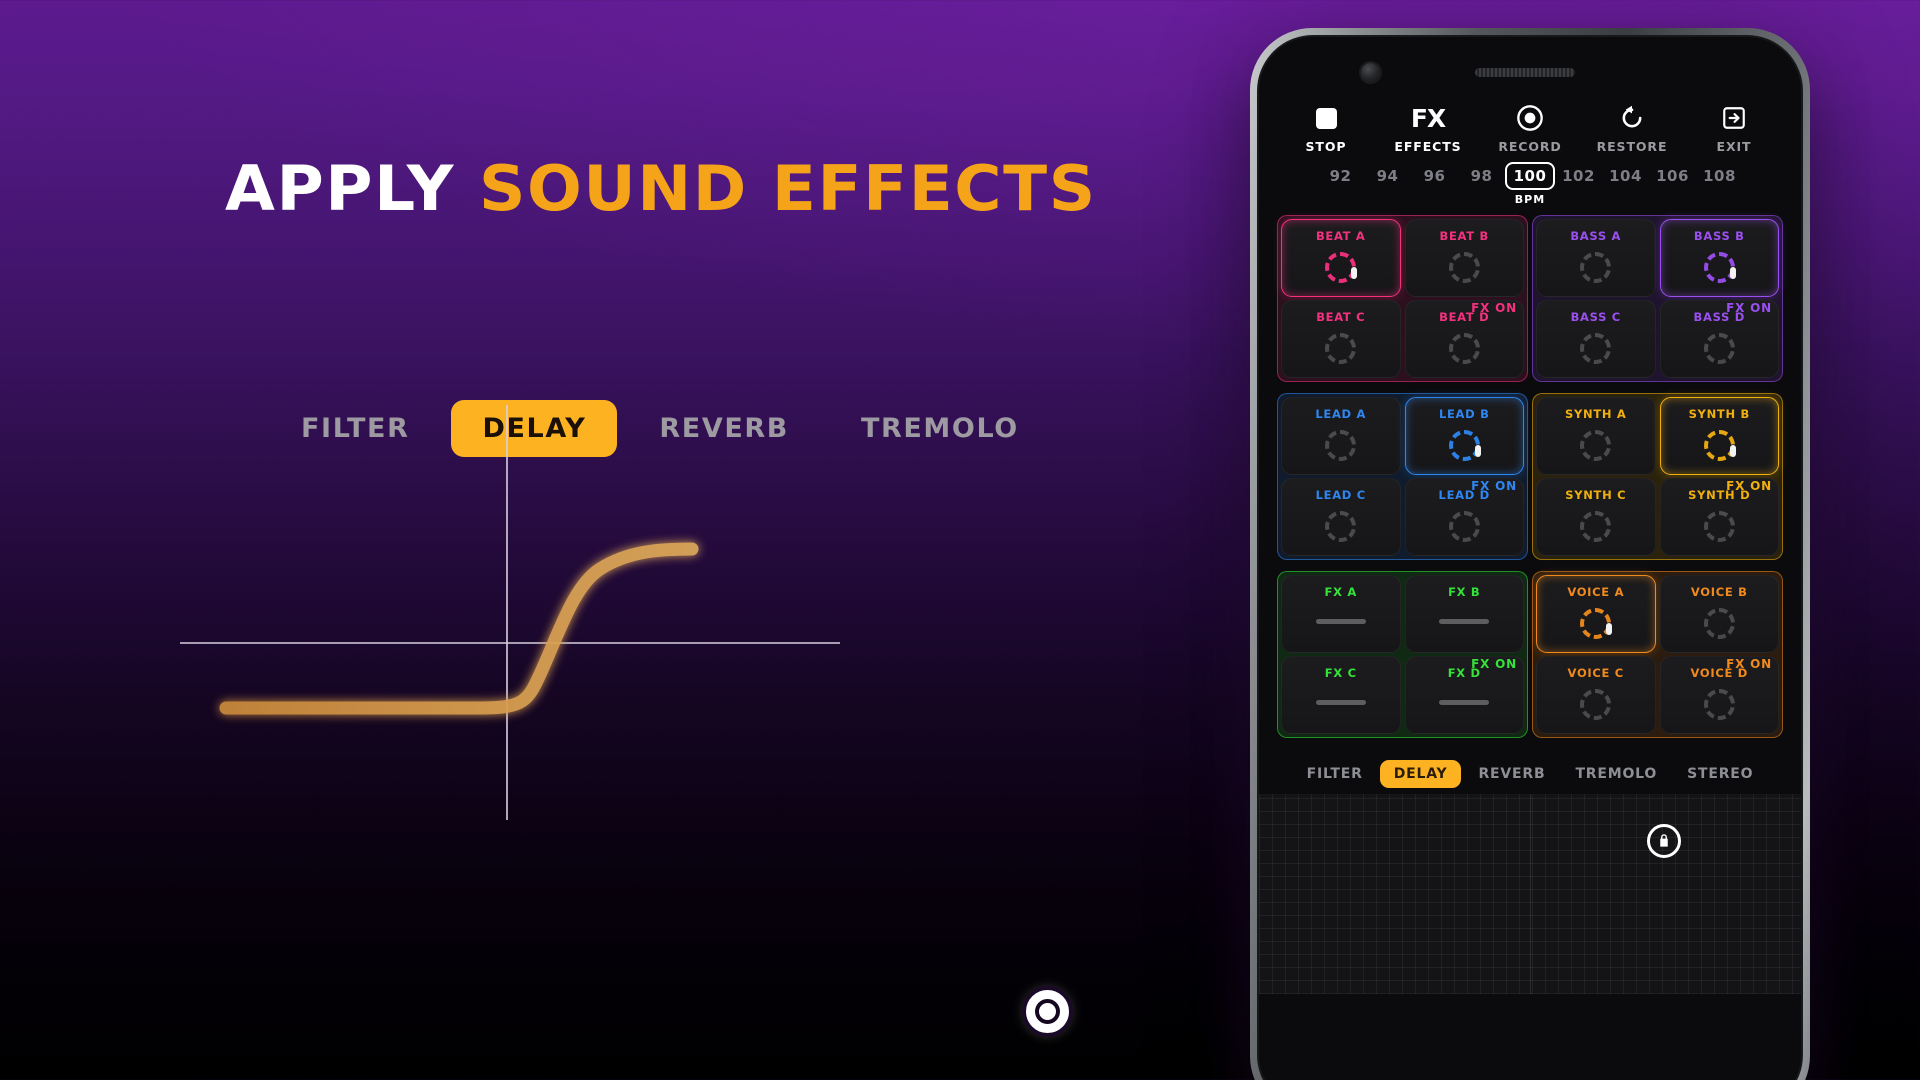 The height and width of the screenshot is (1080, 1920). Describe the element at coordinates (1494, 486) in the screenshot. I see `fx-on-badge-lead: FX ON` at that location.